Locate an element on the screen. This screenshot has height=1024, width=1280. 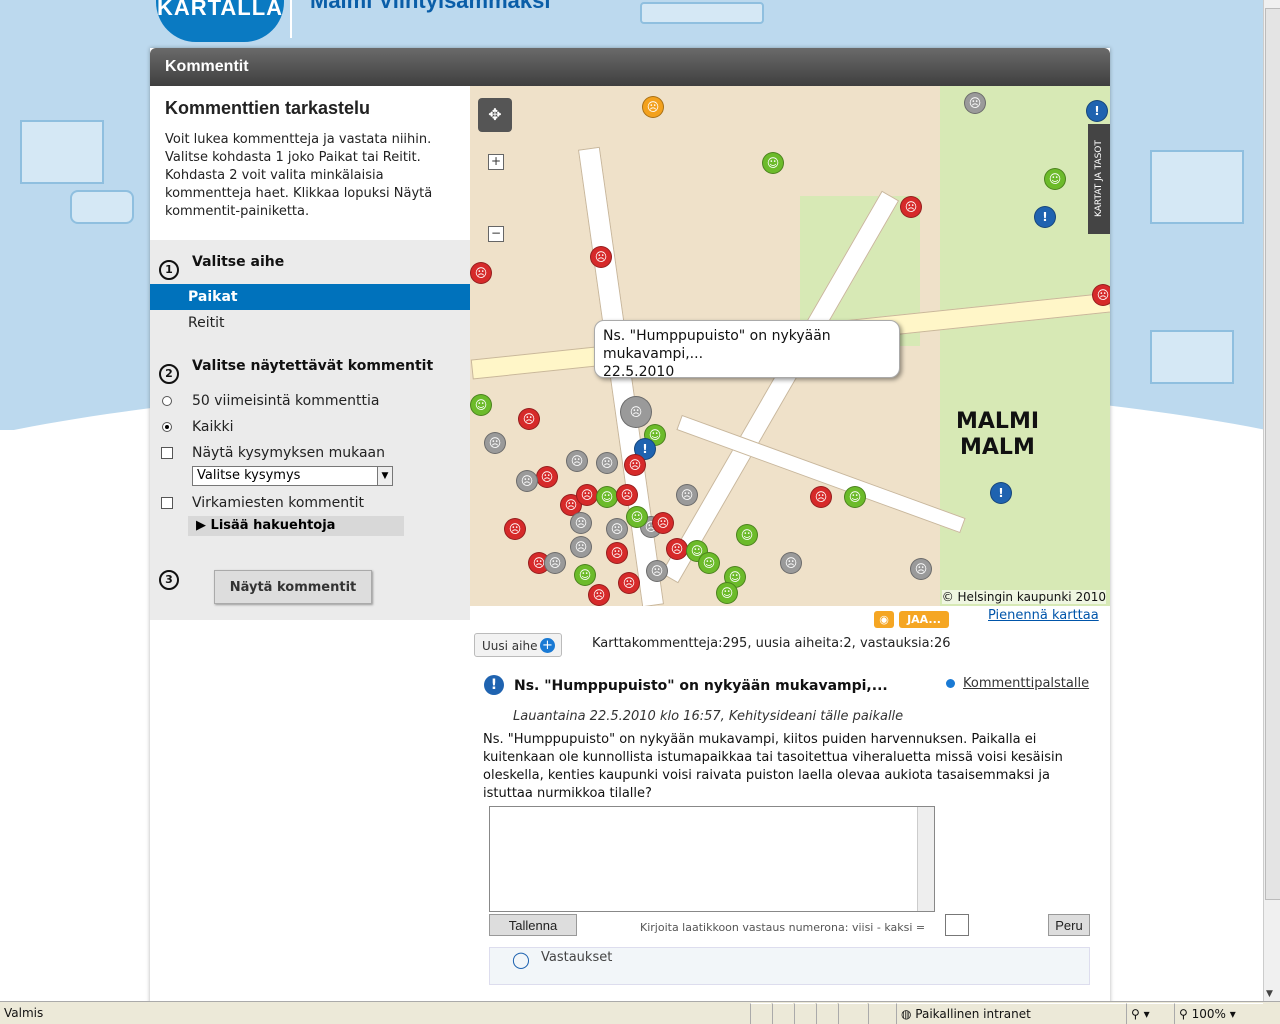
pan-control: ✥ is located at coordinates (495, 115).